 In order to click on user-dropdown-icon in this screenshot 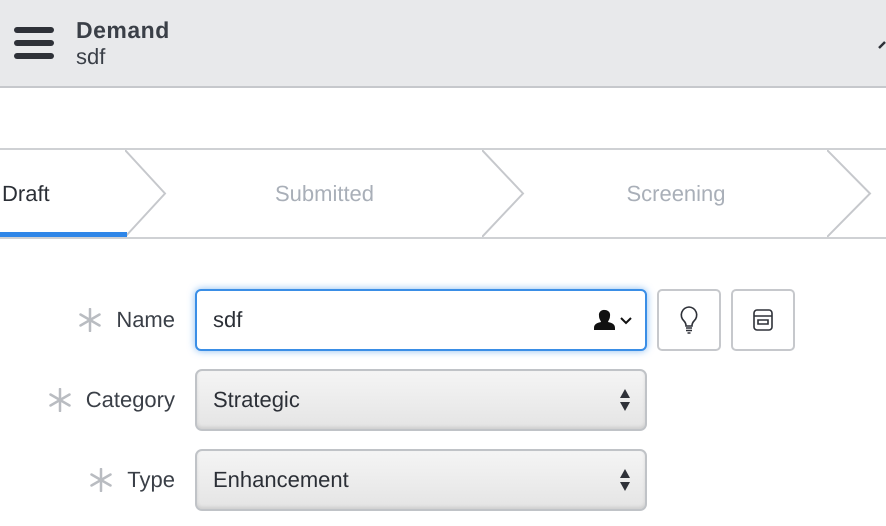, I will do `click(613, 320)`.